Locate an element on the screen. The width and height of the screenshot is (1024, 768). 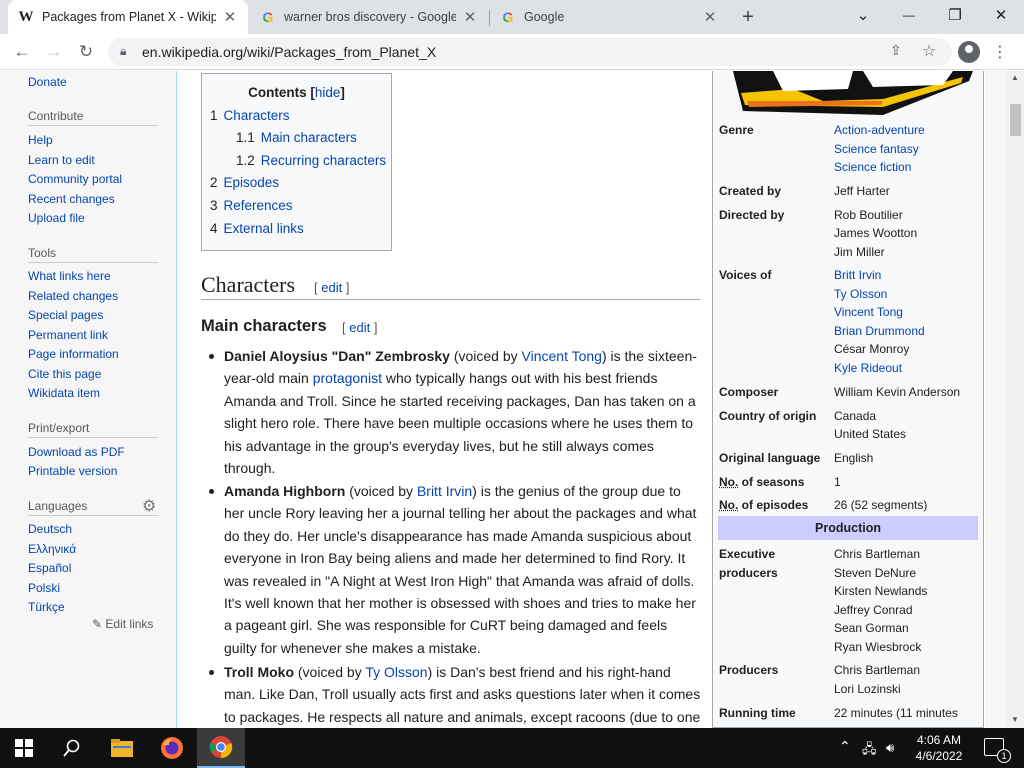
tab-google: G Google ✕ is located at coordinates (609, 17).